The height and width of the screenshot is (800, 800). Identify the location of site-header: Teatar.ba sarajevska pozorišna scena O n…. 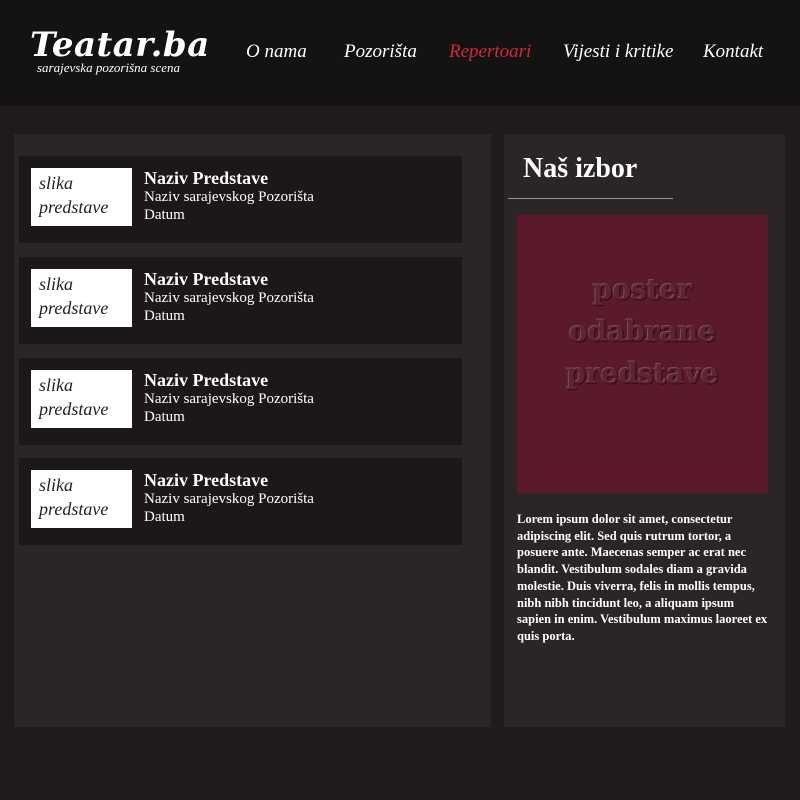
(400, 53).